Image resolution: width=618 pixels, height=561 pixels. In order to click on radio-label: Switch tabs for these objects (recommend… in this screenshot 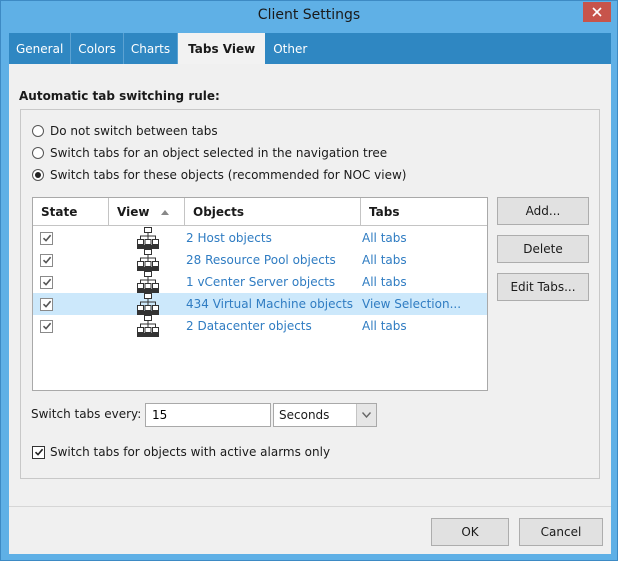, I will do `click(228, 175)`.